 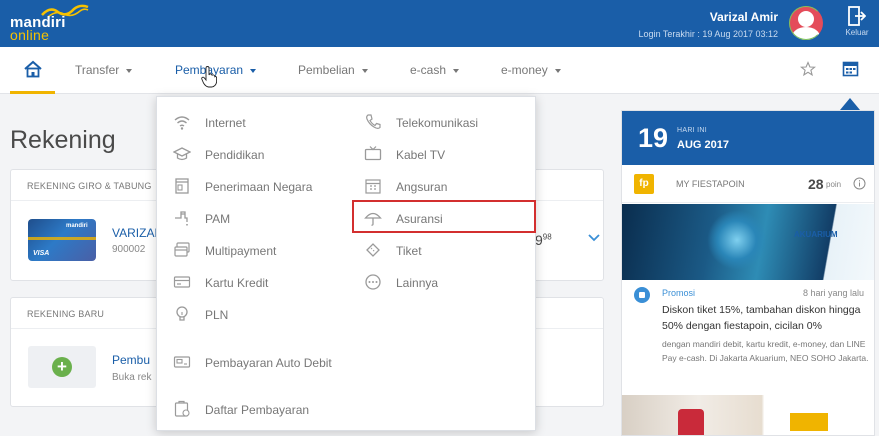 What do you see at coordinates (748, 138) in the screenshot?
I see `date-box: 19 HARI INI AUG 2017` at bounding box center [748, 138].